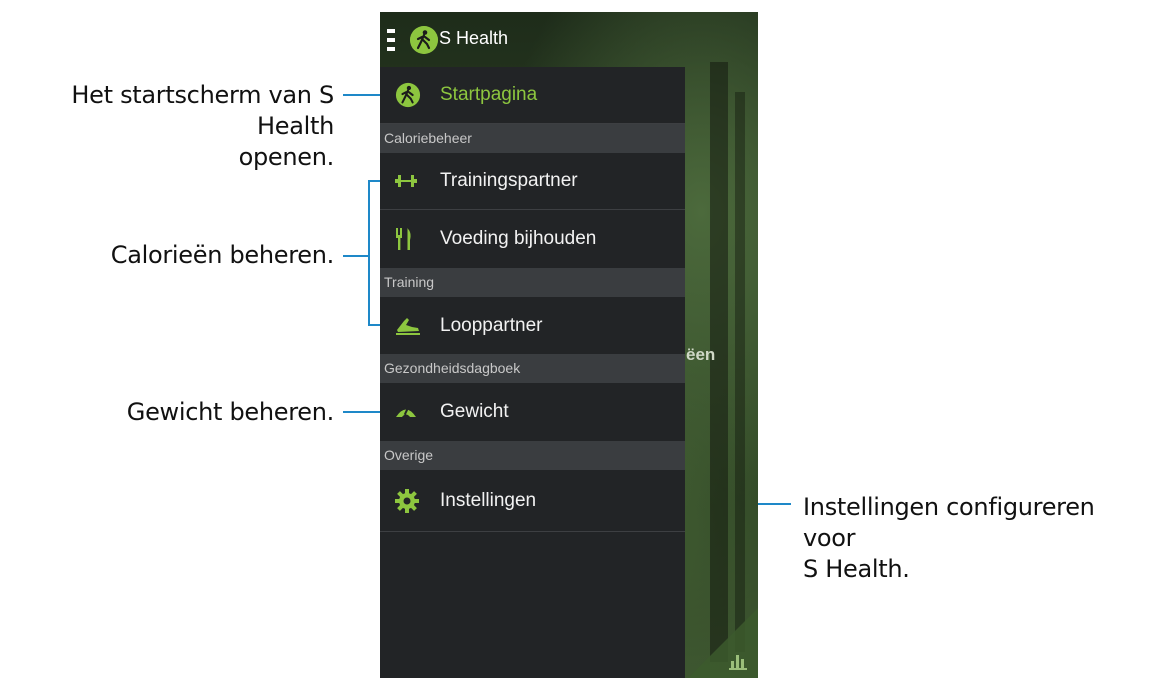  I want to click on menu-icon, so click(391, 40).